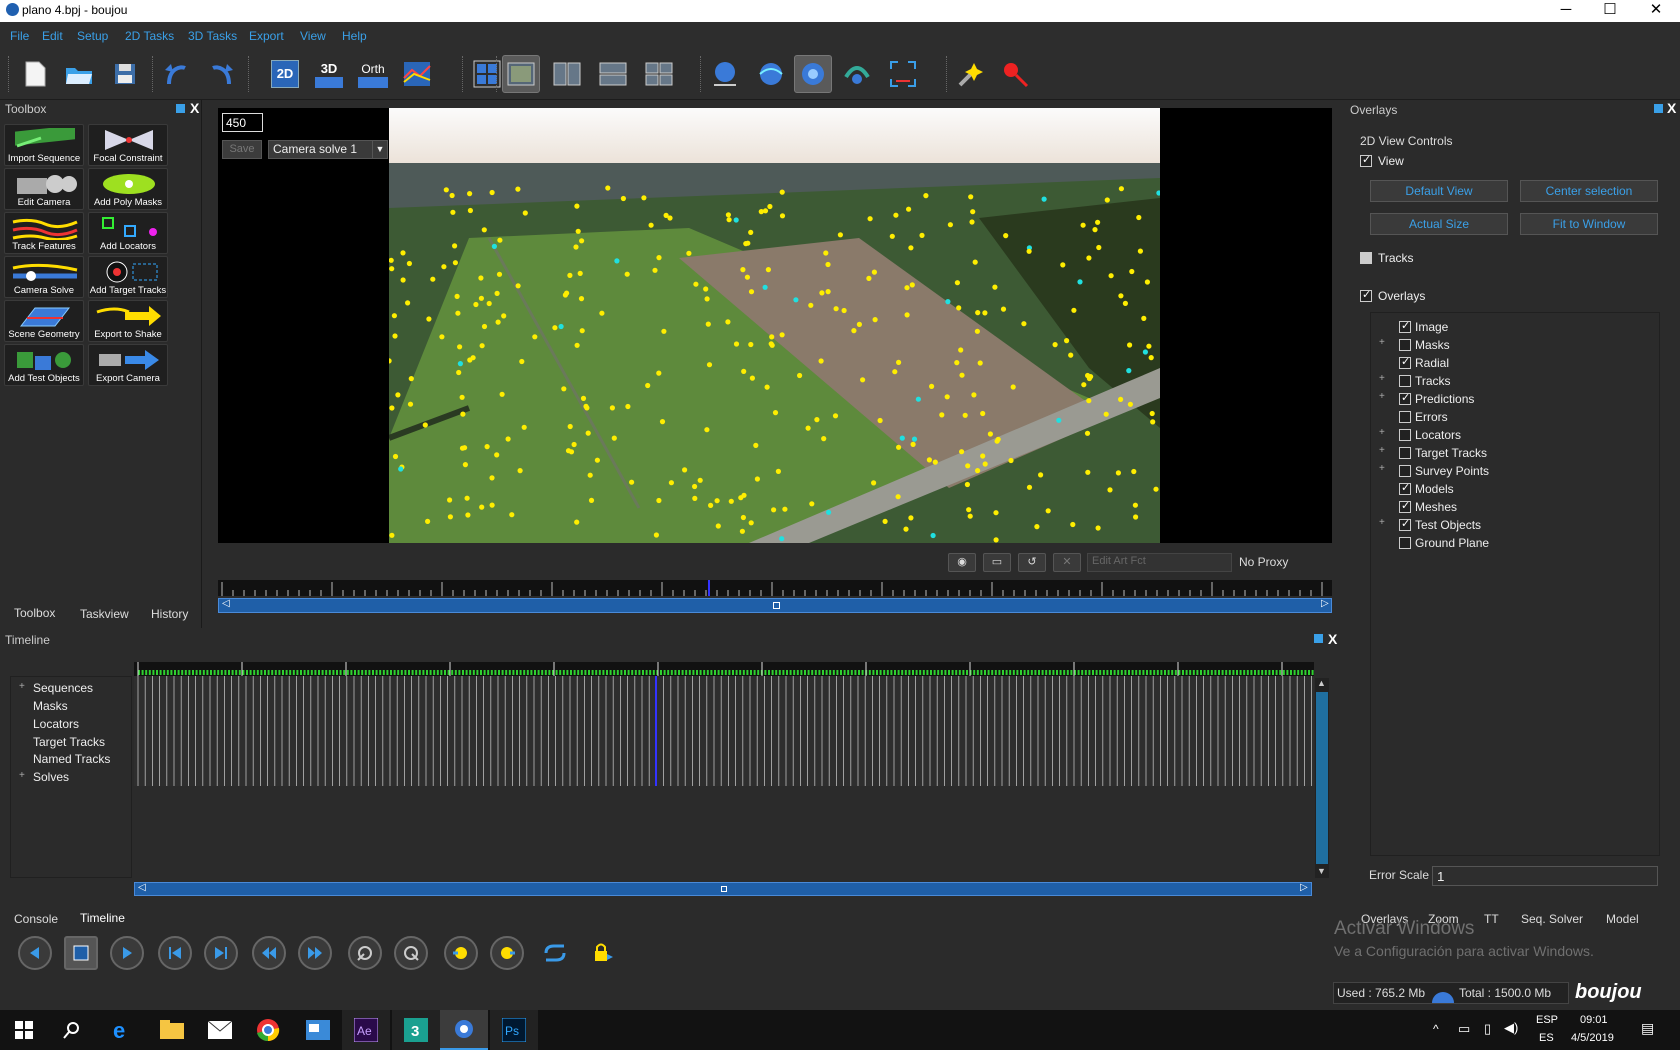  I want to click on view-orth-button: Orth, so click(373, 74).